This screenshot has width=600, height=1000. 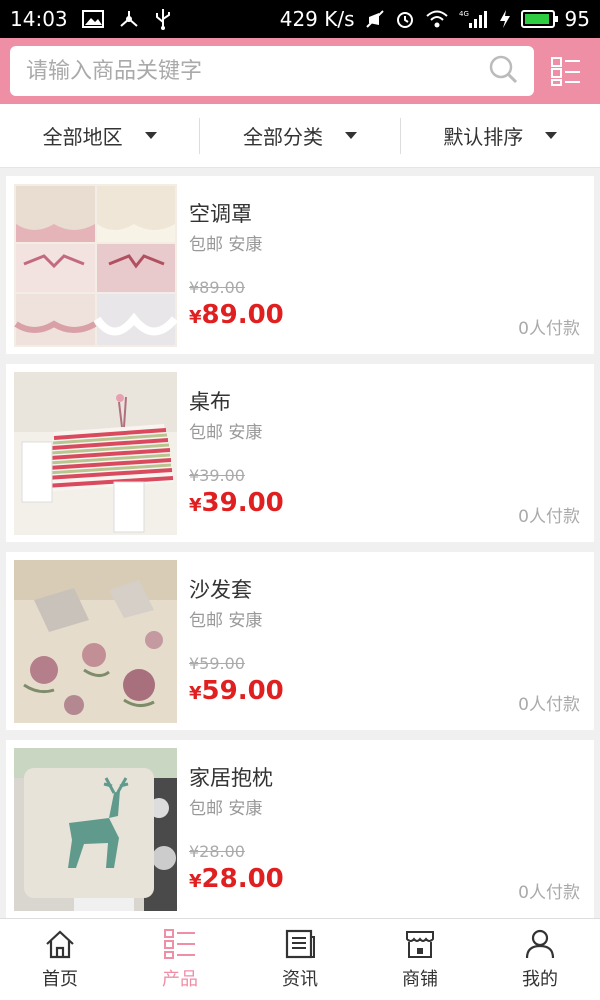 I want to click on product-price: ¥39.00, so click(x=236, y=503).